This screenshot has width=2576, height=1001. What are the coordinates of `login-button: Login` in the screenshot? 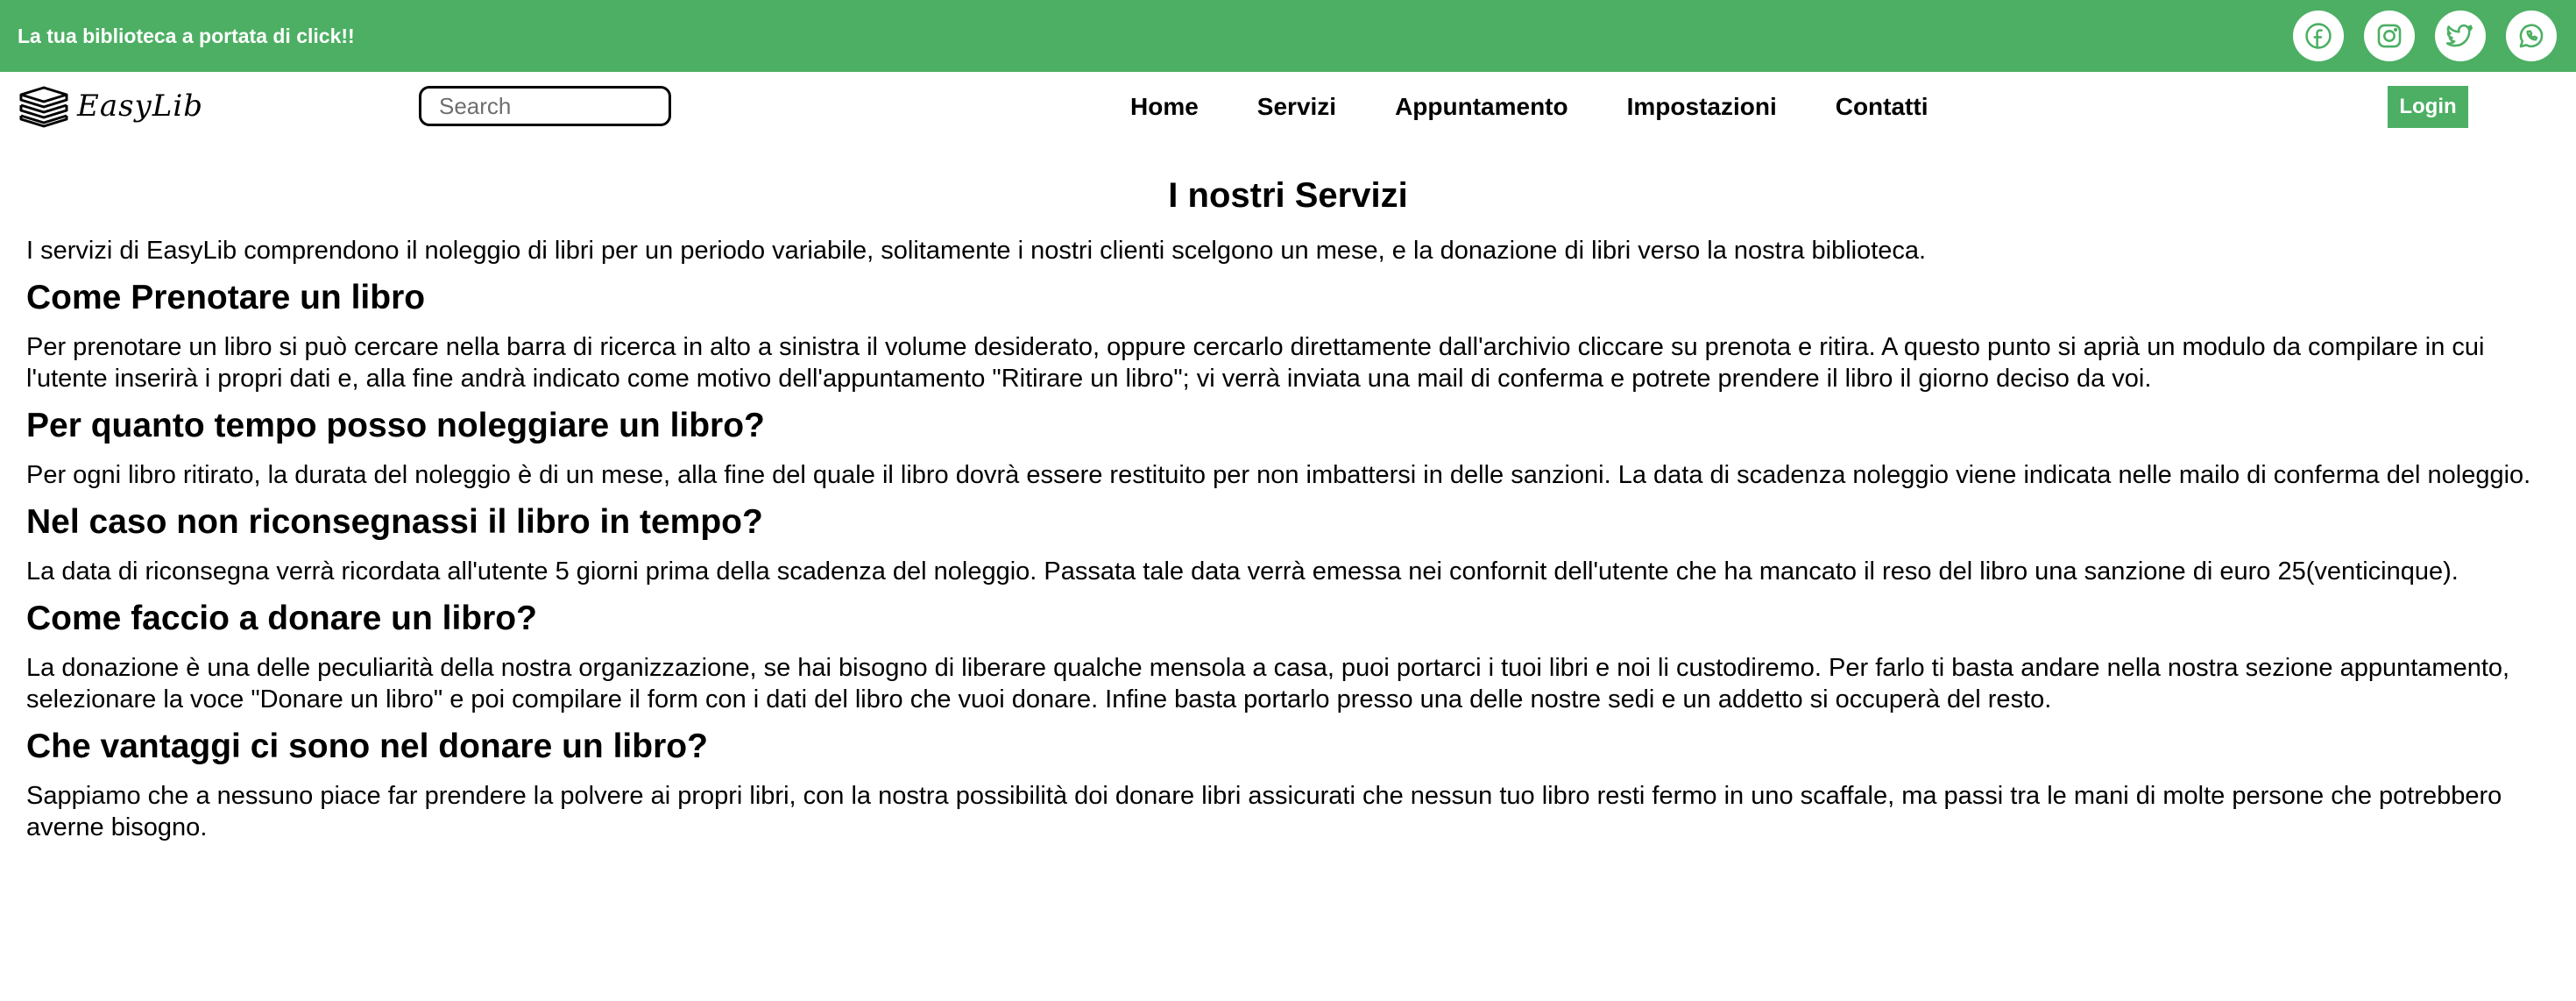 It's located at (2428, 107).